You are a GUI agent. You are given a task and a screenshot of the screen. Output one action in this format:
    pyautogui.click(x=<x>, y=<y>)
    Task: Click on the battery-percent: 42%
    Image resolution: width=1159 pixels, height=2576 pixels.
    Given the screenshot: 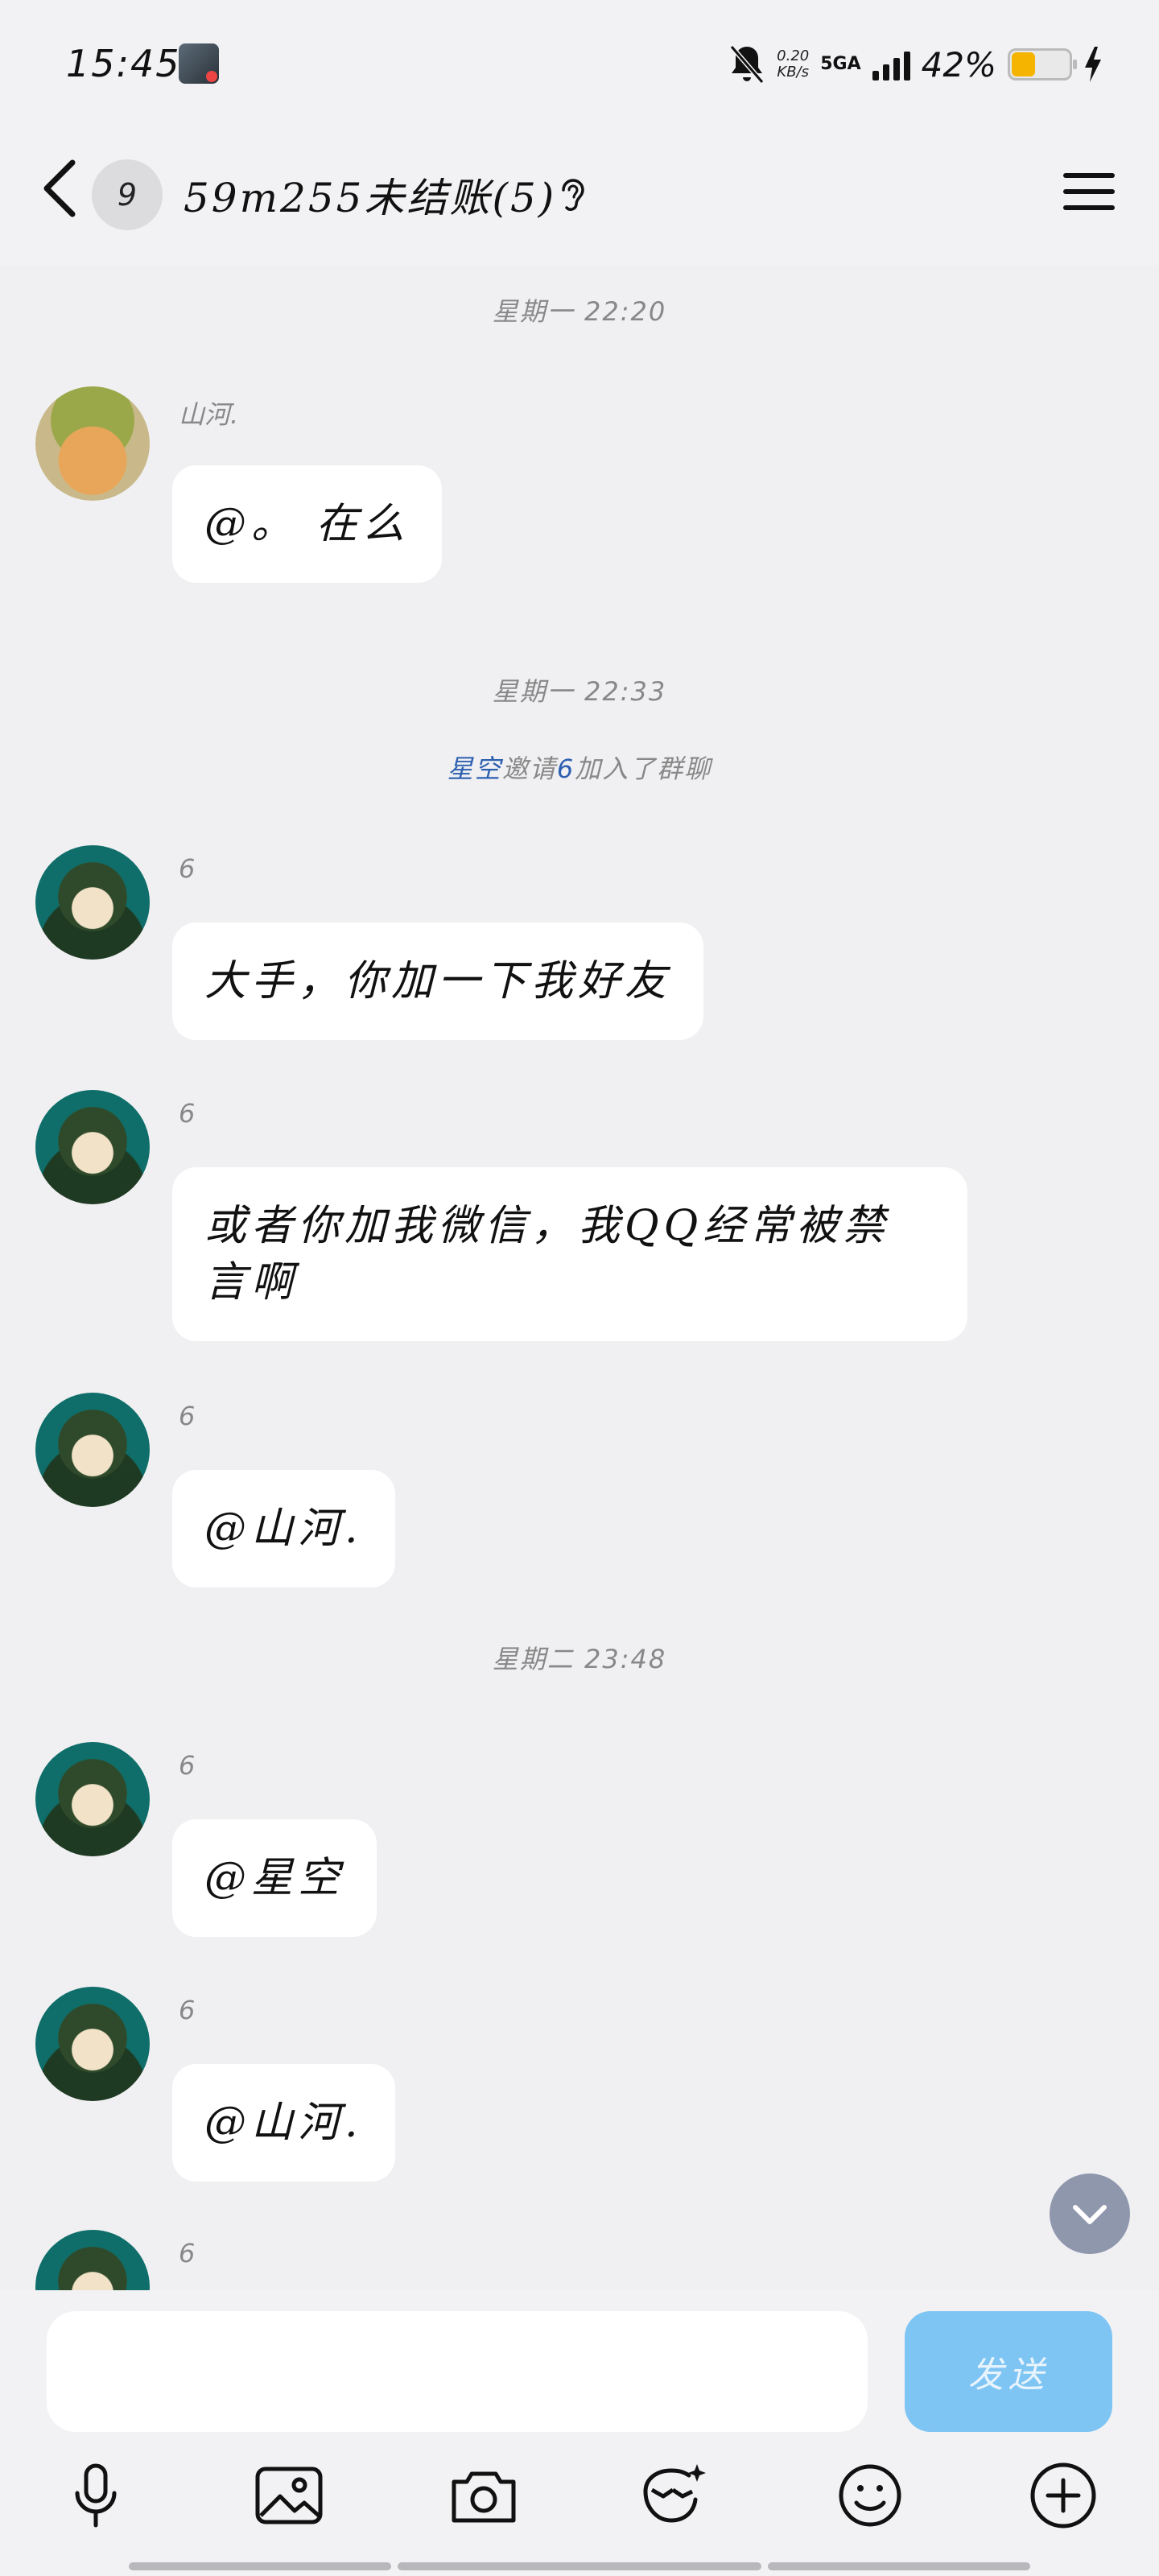 What is the action you would take?
    pyautogui.click(x=959, y=64)
    